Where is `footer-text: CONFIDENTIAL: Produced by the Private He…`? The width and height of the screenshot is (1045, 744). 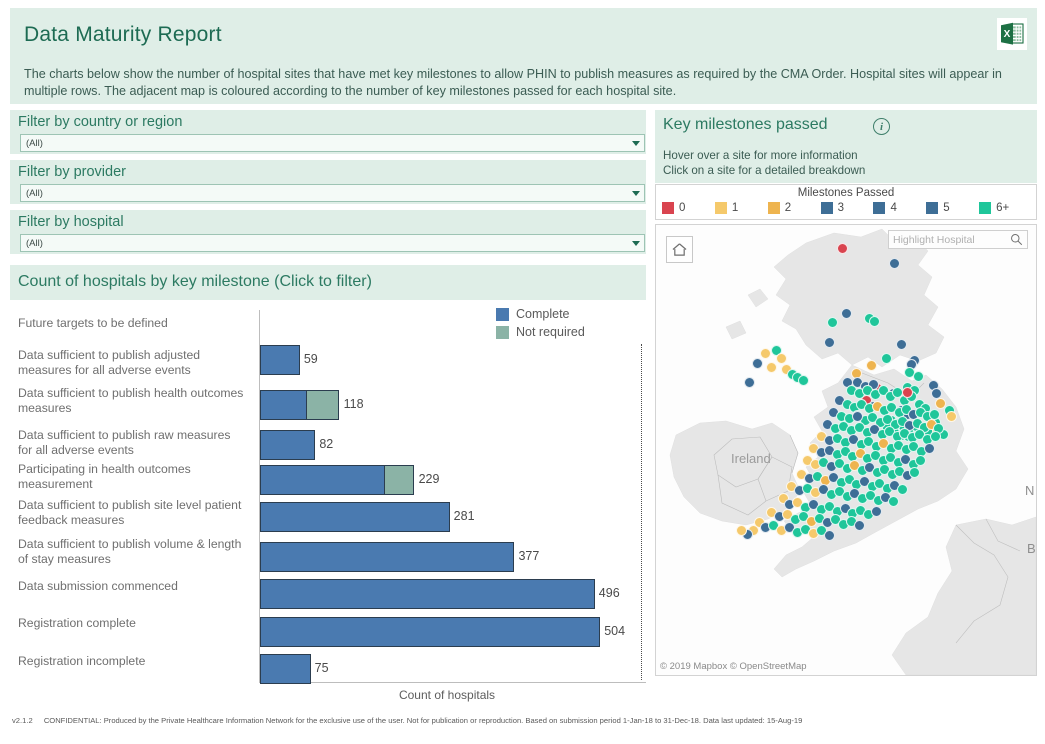
footer-text: CONFIDENTIAL: Produced by the Private He… is located at coordinates (423, 720).